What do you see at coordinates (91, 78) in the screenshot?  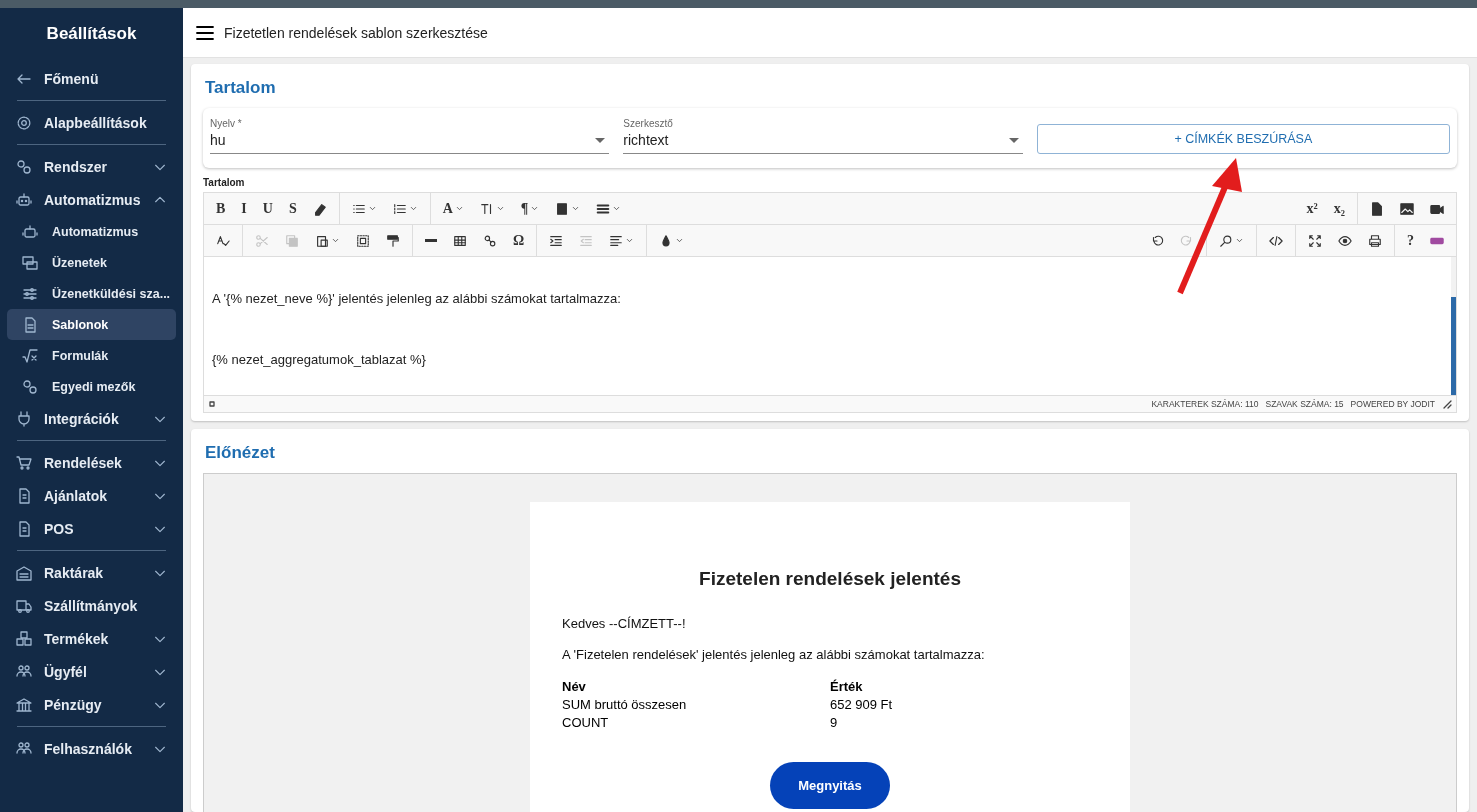 I see `back-link: Főmenü` at bounding box center [91, 78].